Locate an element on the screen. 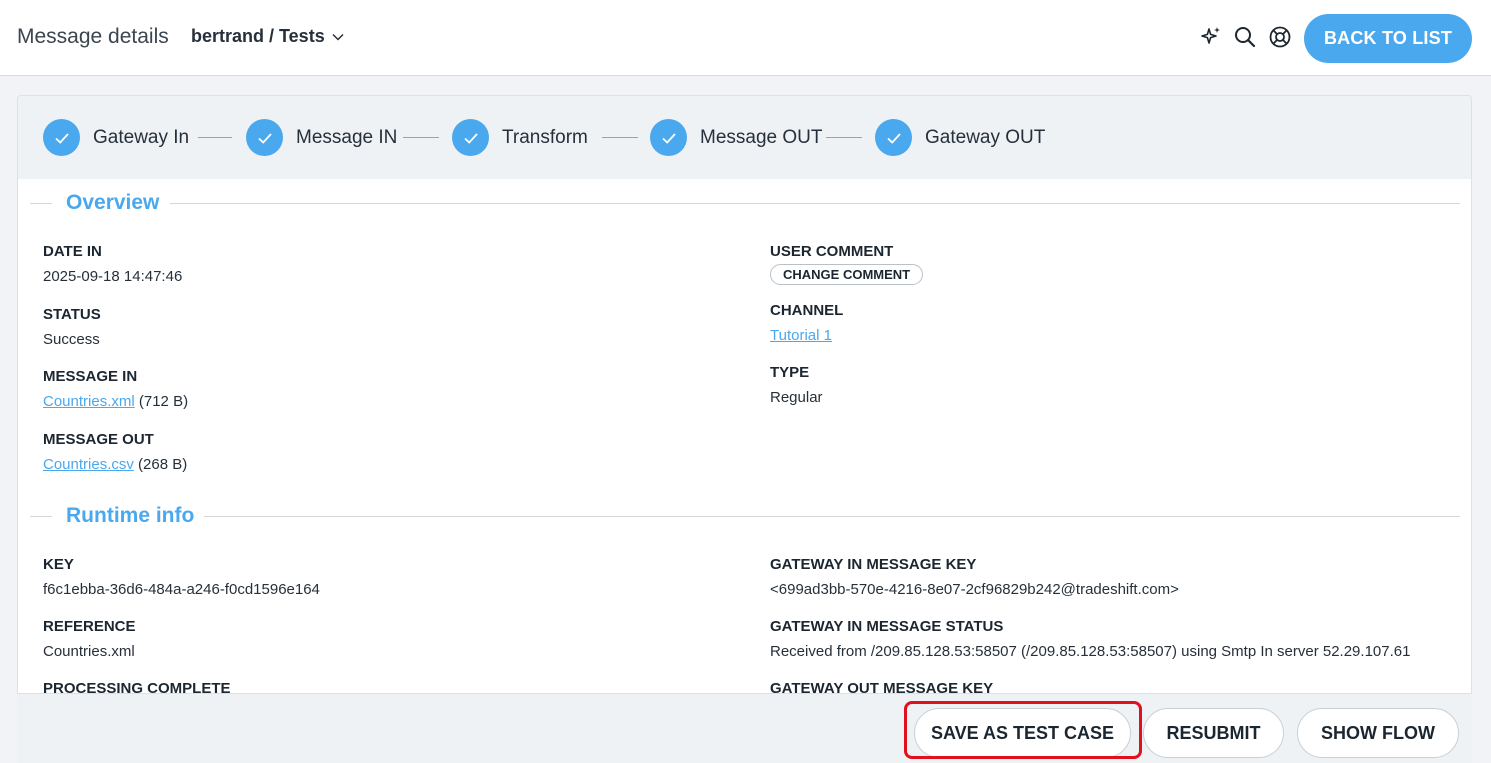 The width and height of the screenshot is (1491, 763). chevron-down-icon is located at coordinates (338, 37).